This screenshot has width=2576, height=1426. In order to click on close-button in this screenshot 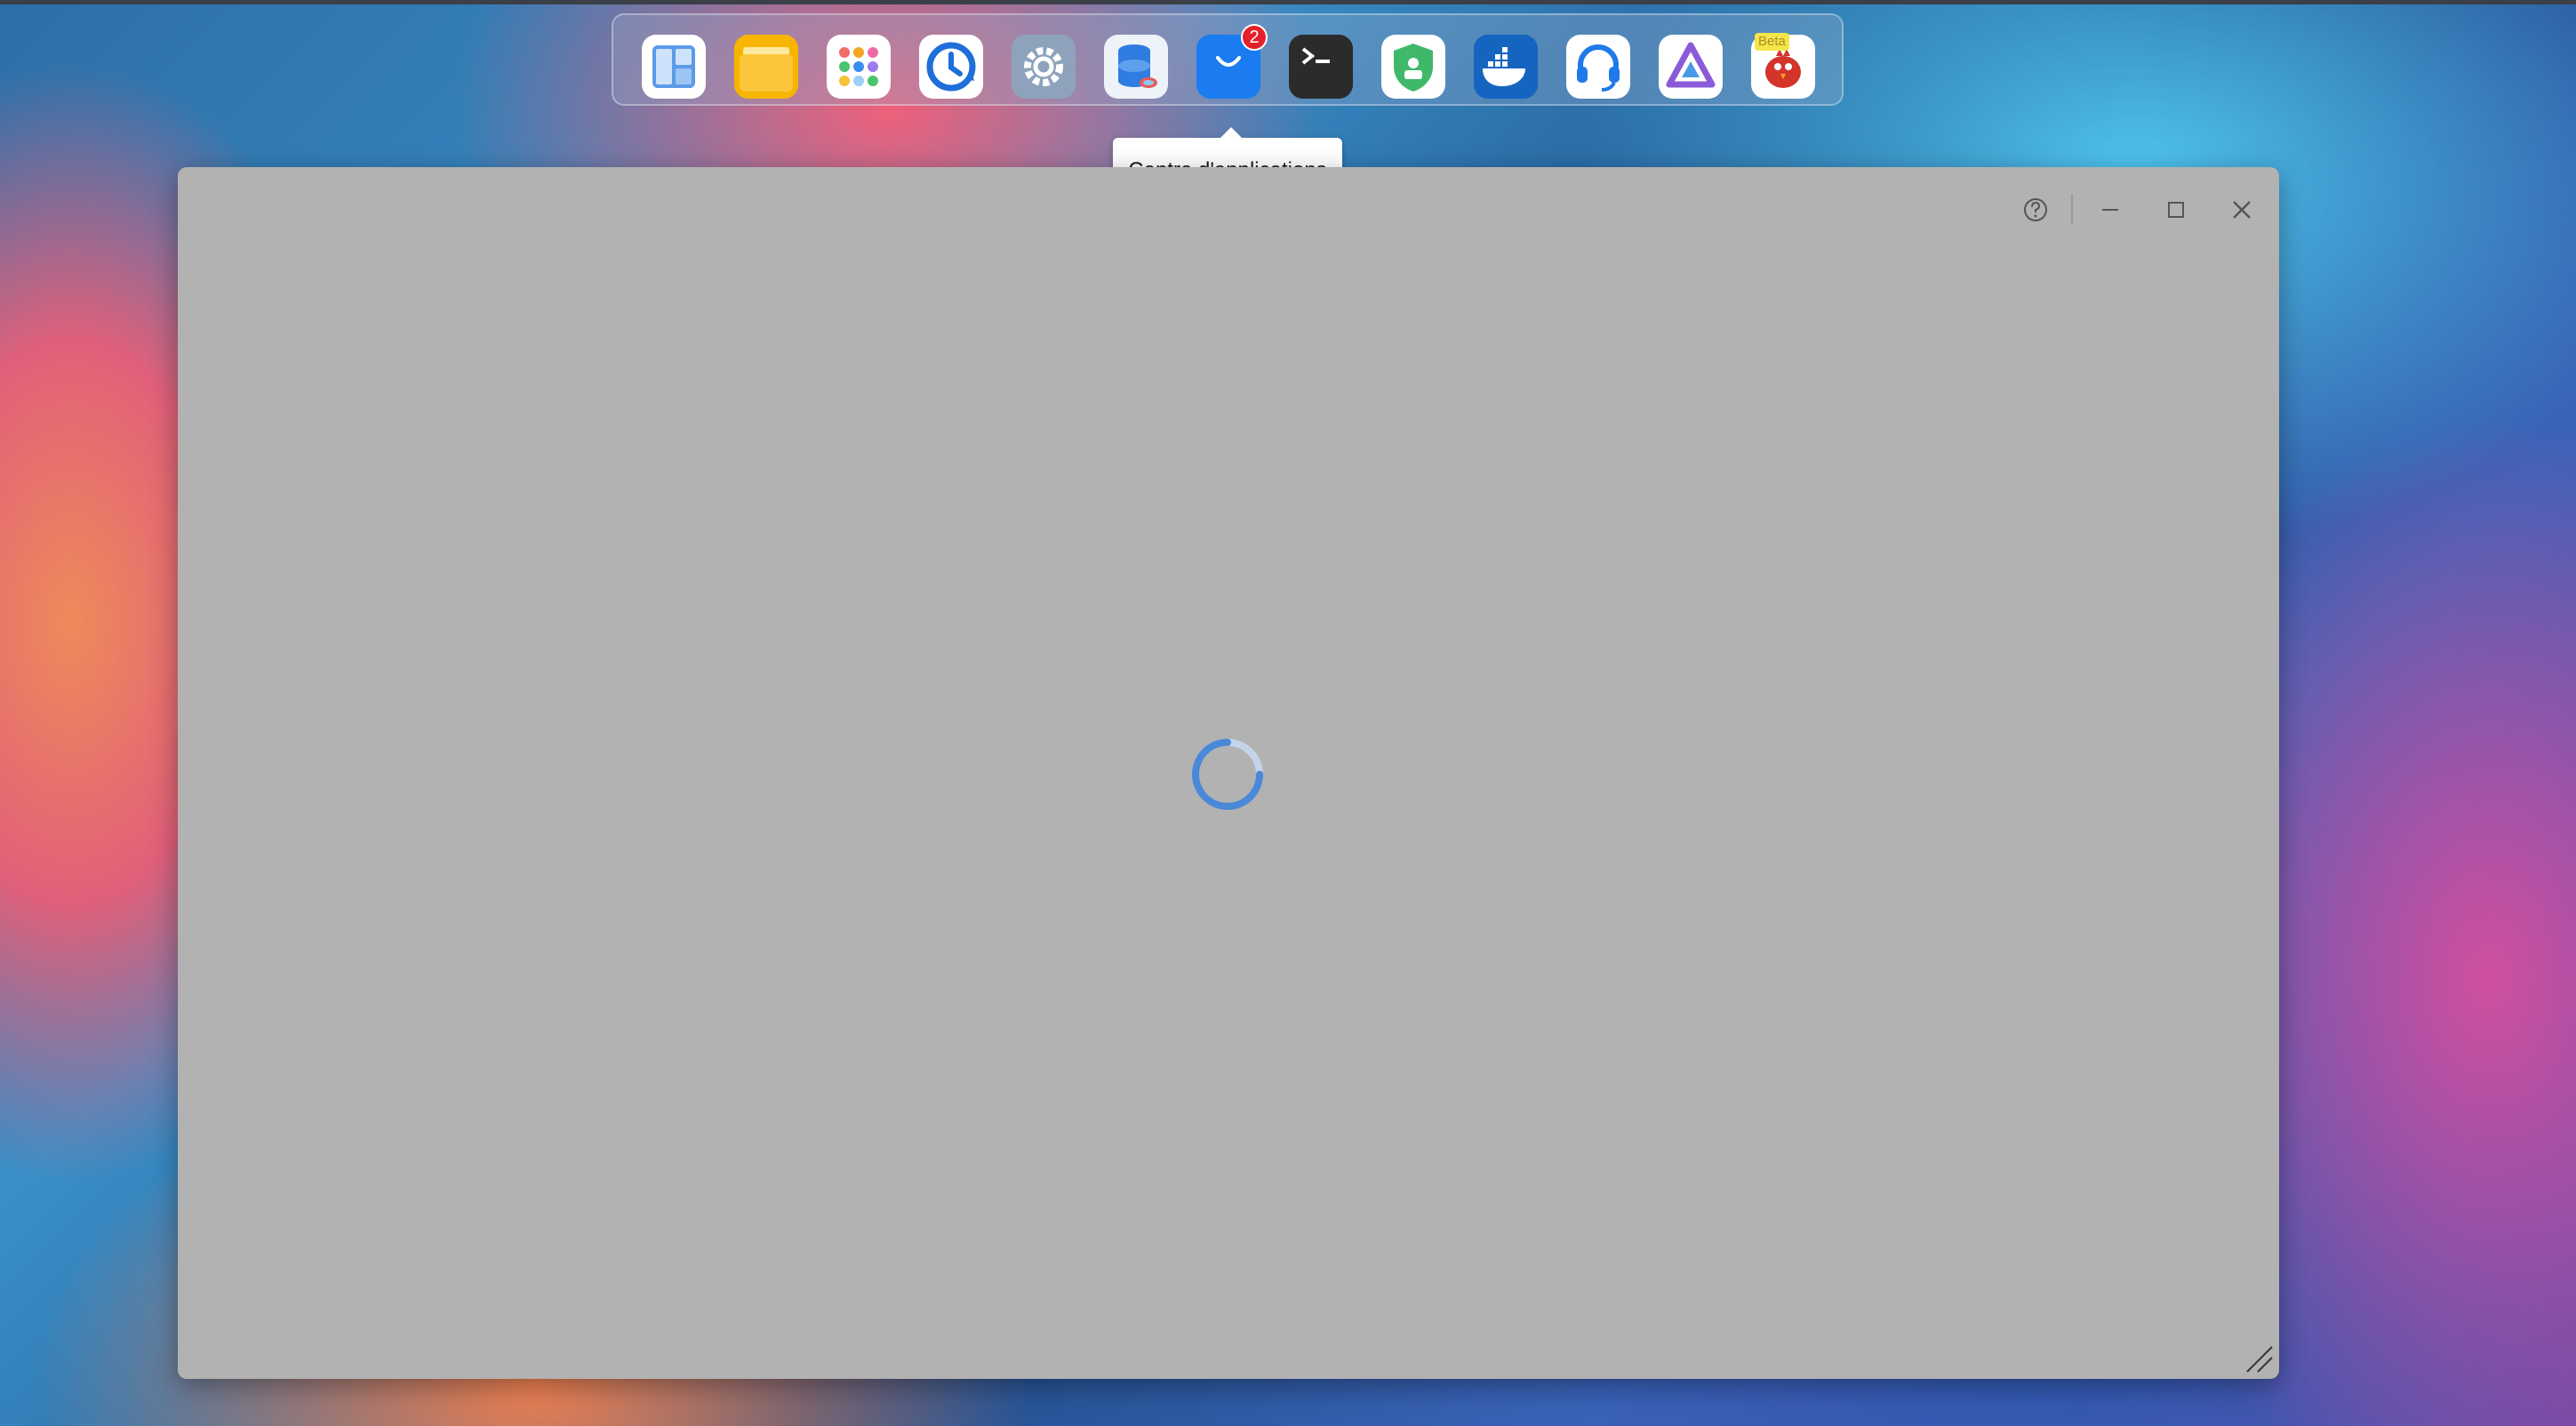, I will do `click(2242, 210)`.